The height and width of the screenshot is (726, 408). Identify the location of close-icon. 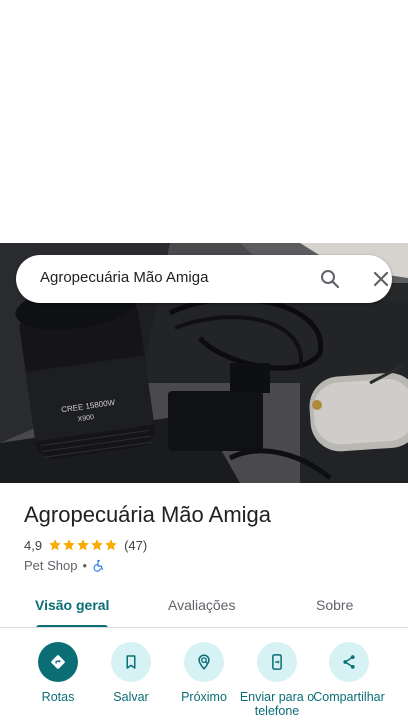
(381, 279).